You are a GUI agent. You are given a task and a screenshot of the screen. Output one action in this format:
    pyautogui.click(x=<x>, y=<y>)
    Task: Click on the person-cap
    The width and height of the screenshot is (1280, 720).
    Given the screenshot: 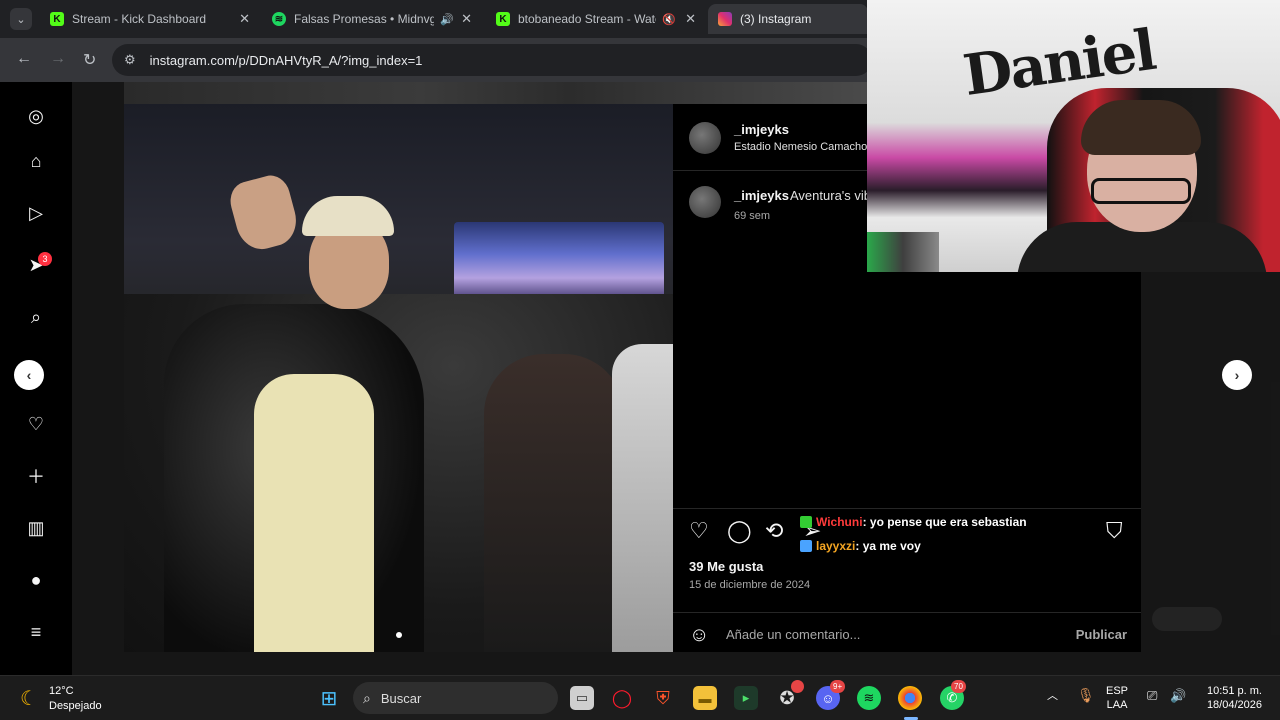 What is the action you would take?
    pyautogui.click(x=348, y=216)
    